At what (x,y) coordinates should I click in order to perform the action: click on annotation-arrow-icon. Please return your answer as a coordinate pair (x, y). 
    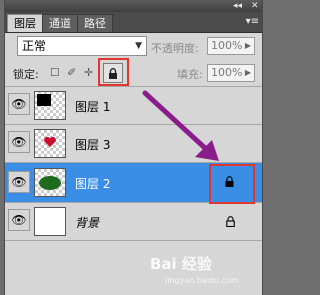
    Looking at the image, I should click on (180, 125).